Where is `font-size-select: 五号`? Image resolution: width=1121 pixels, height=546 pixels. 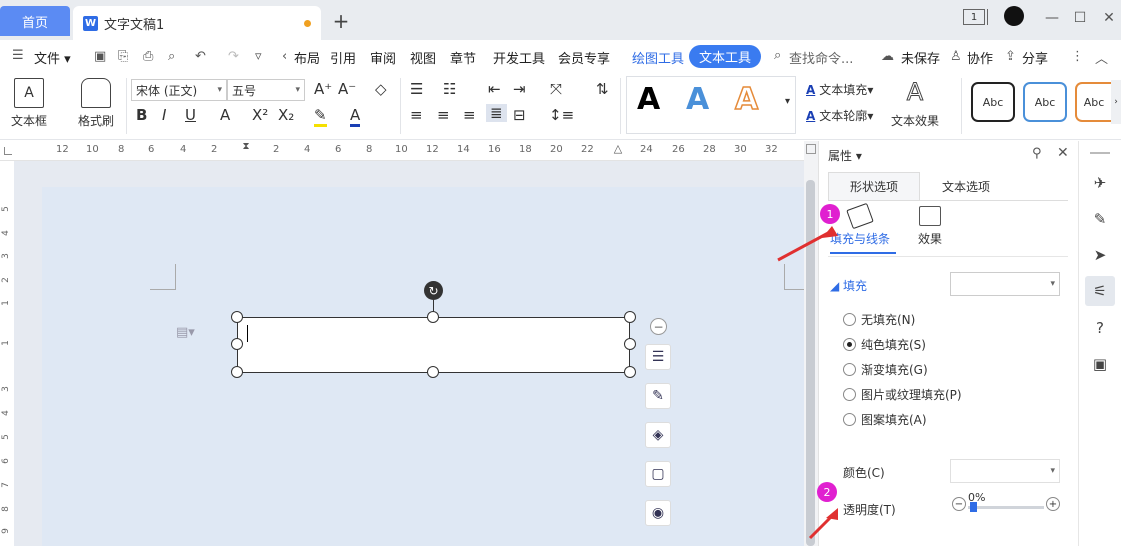 font-size-select: 五号 is located at coordinates (266, 90).